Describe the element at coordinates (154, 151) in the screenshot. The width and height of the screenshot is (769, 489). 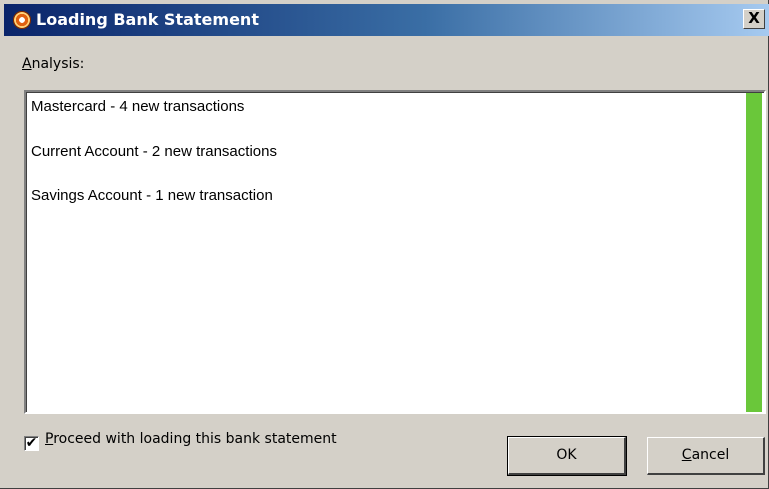
I see `list-item-current-account: Current Account - 2 new transactions` at that location.